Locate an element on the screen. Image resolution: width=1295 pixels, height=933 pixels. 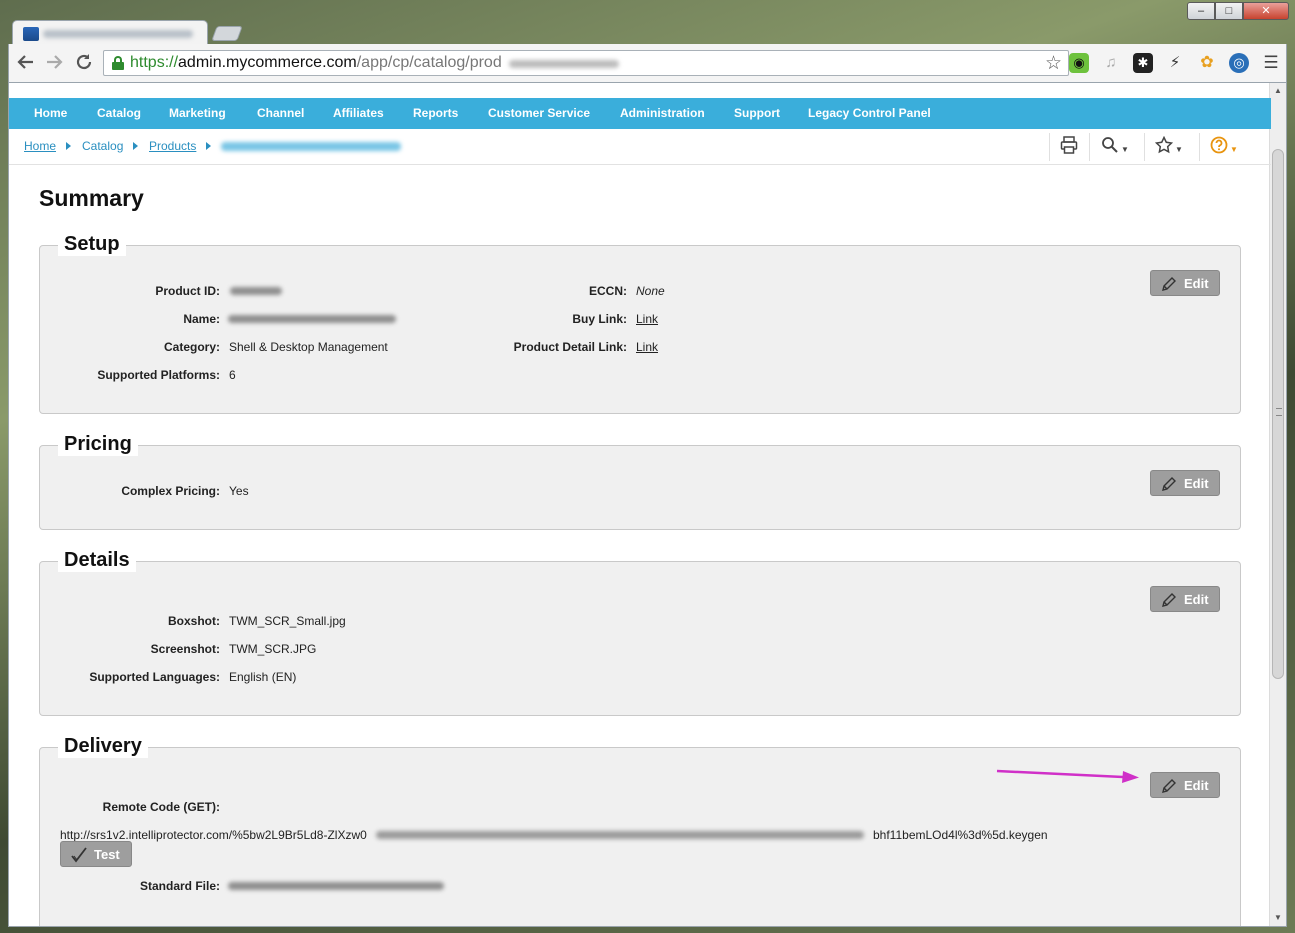
new-tab-button is located at coordinates (227, 33).